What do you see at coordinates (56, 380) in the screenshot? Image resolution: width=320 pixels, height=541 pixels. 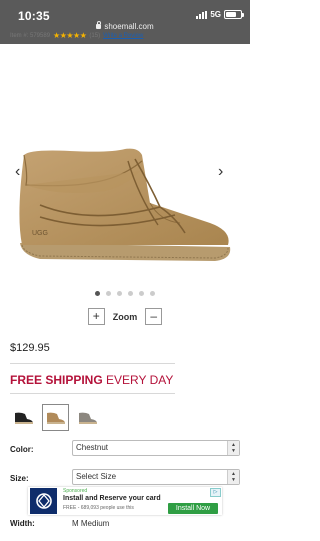 I see `shipping-bold-text: FREE SHIPPING` at bounding box center [56, 380].